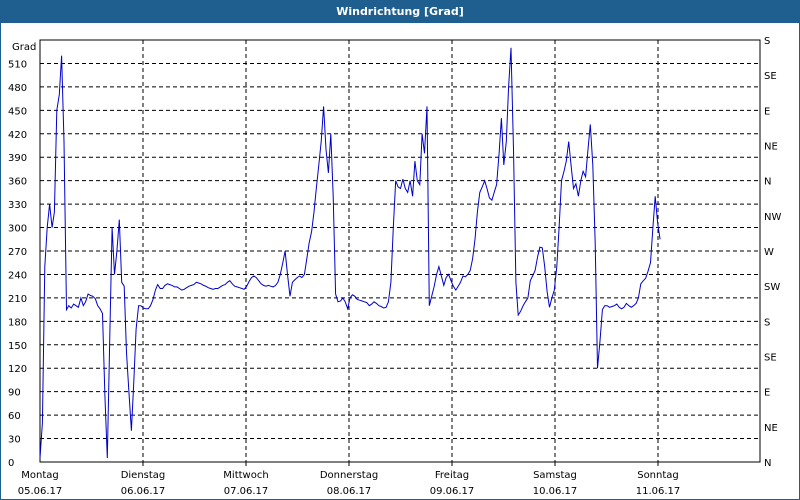  Describe the element at coordinates (17, 205) in the screenshot. I see `y-tick-label: 330` at that location.